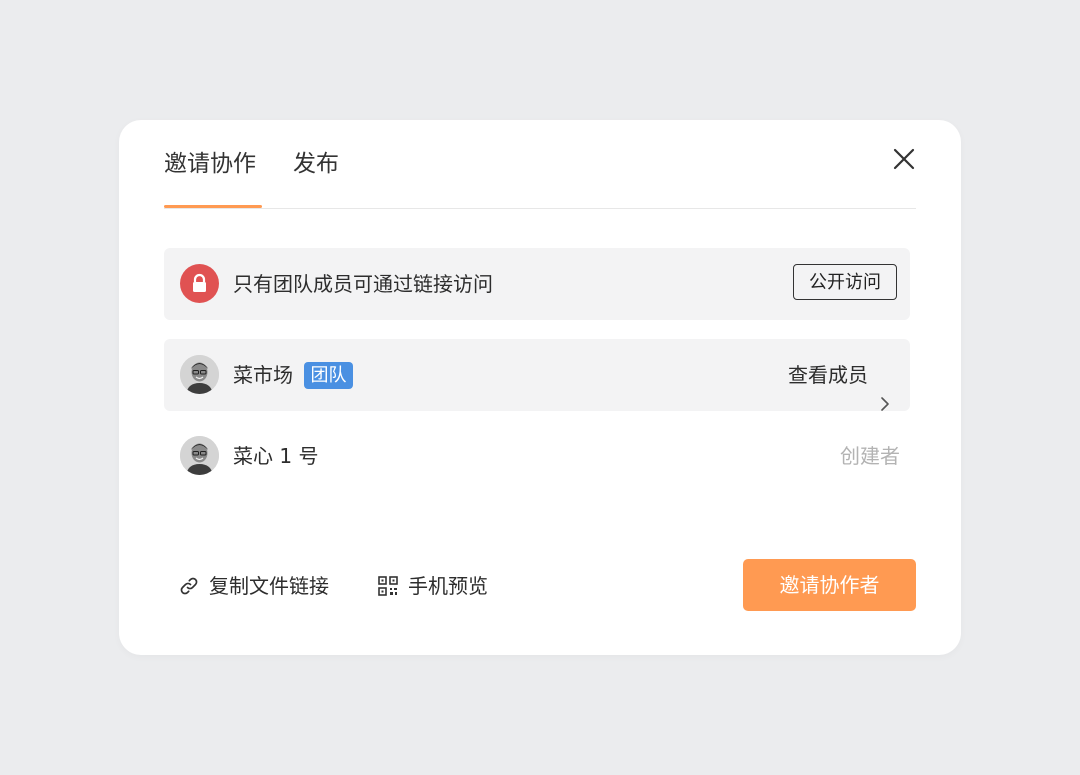 Image resolution: width=1080 pixels, height=775 pixels. I want to click on copy-file-link-button: 复制文件链接, so click(253, 586).